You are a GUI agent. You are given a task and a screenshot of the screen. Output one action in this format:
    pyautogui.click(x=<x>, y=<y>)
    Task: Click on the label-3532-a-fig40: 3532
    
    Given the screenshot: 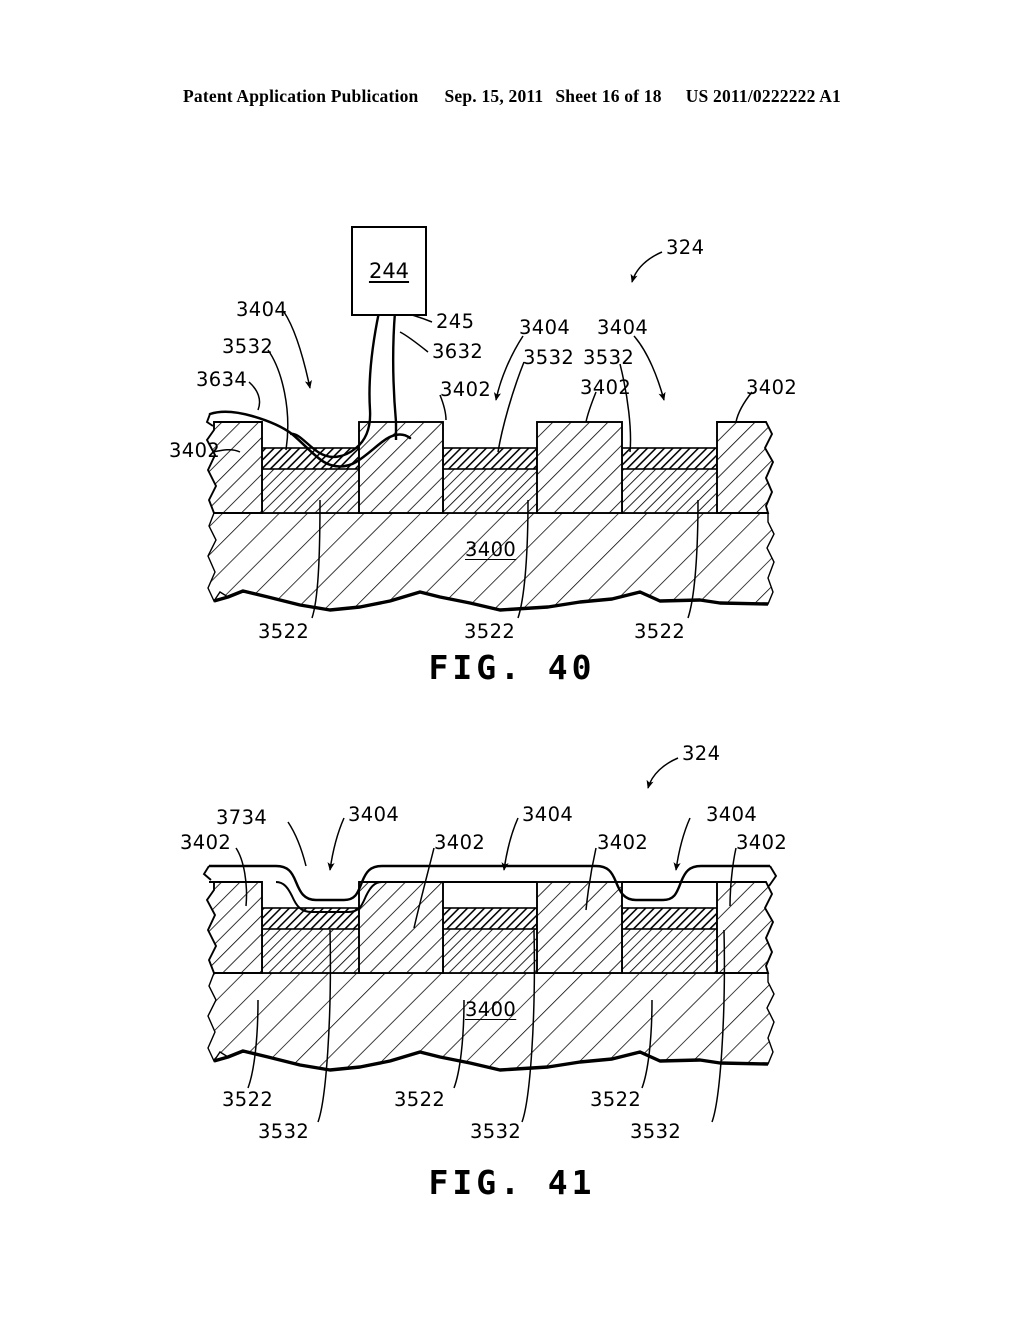 What is the action you would take?
    pyautogui.click(x=248, y=346)
    